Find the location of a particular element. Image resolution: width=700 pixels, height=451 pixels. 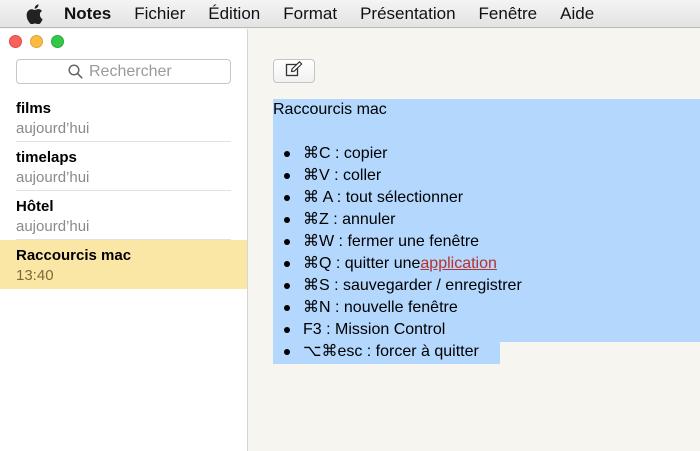

list-item-text: ⌘Z : annuler is located at coordinates (349, 219).